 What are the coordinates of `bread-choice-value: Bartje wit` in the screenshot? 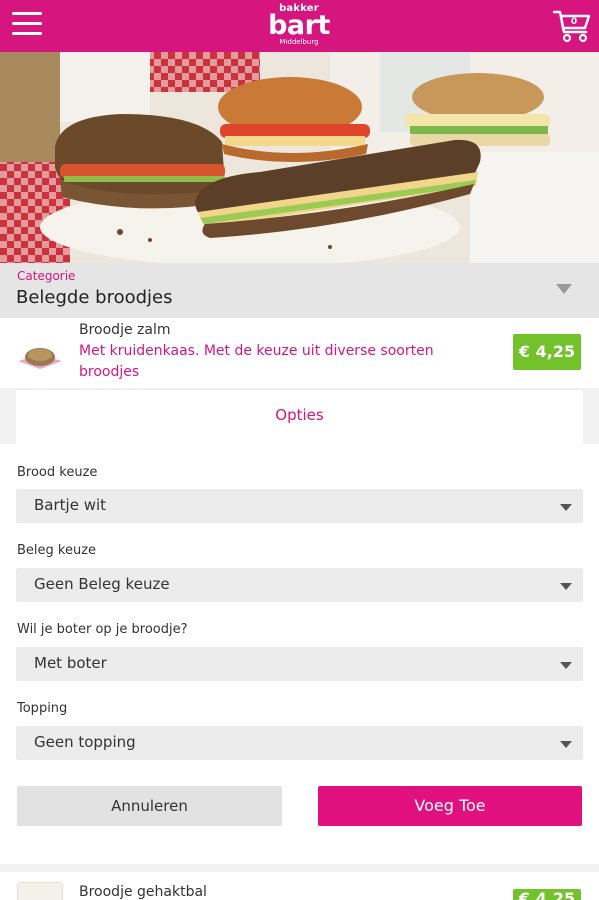 It's located at (70, 505).